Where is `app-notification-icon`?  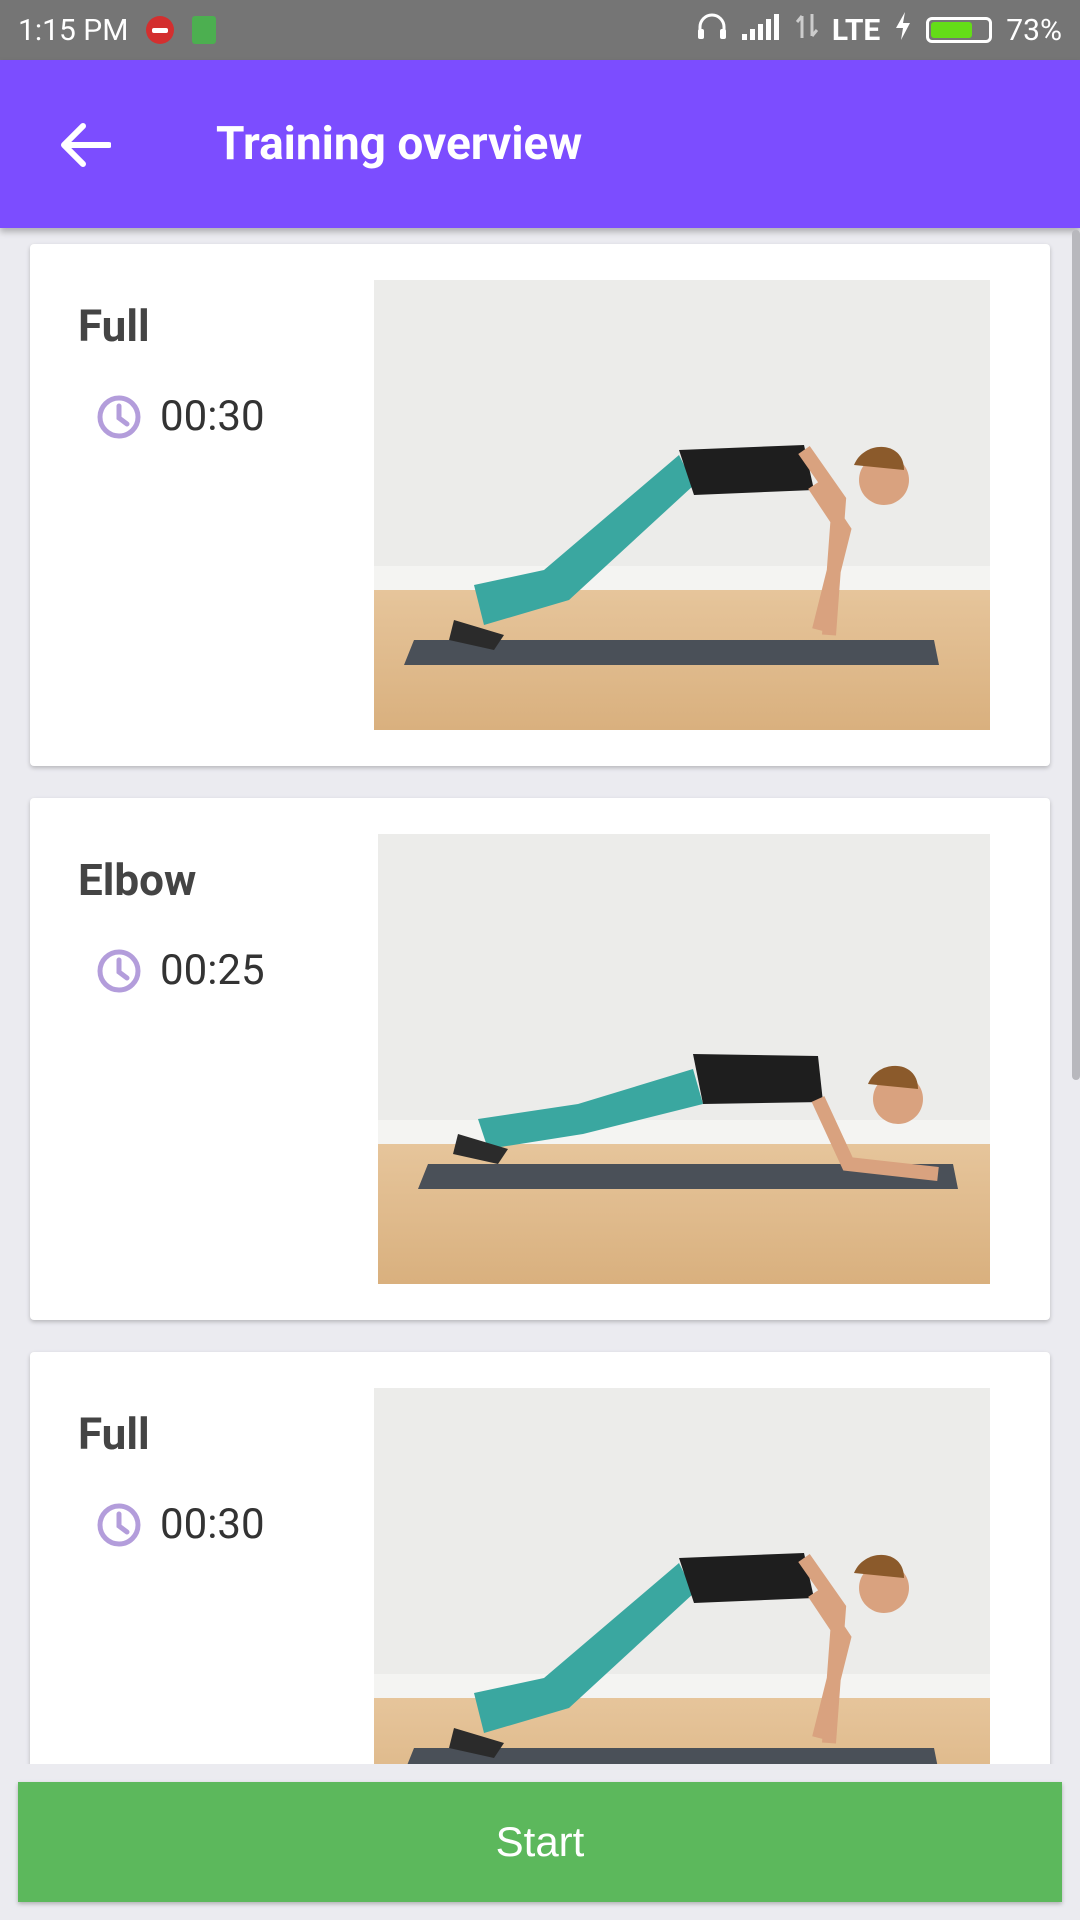 app-notification-icon is located at coordinates (204, 30).